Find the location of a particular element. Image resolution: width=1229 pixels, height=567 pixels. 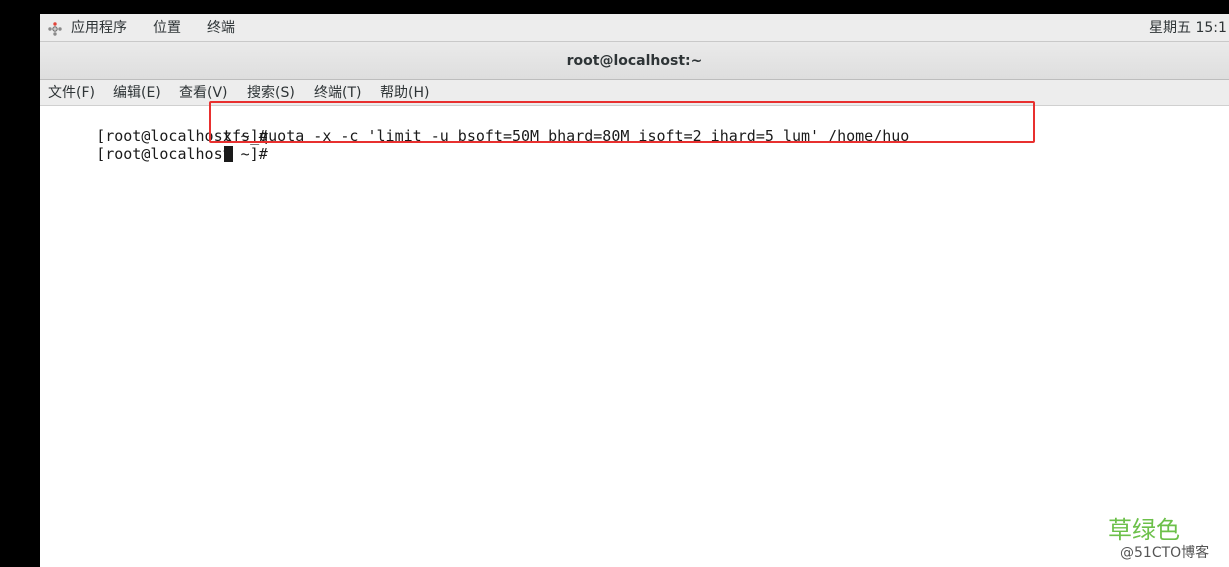

applications-menu: 应用程序 is located at coordinates (99, 28).